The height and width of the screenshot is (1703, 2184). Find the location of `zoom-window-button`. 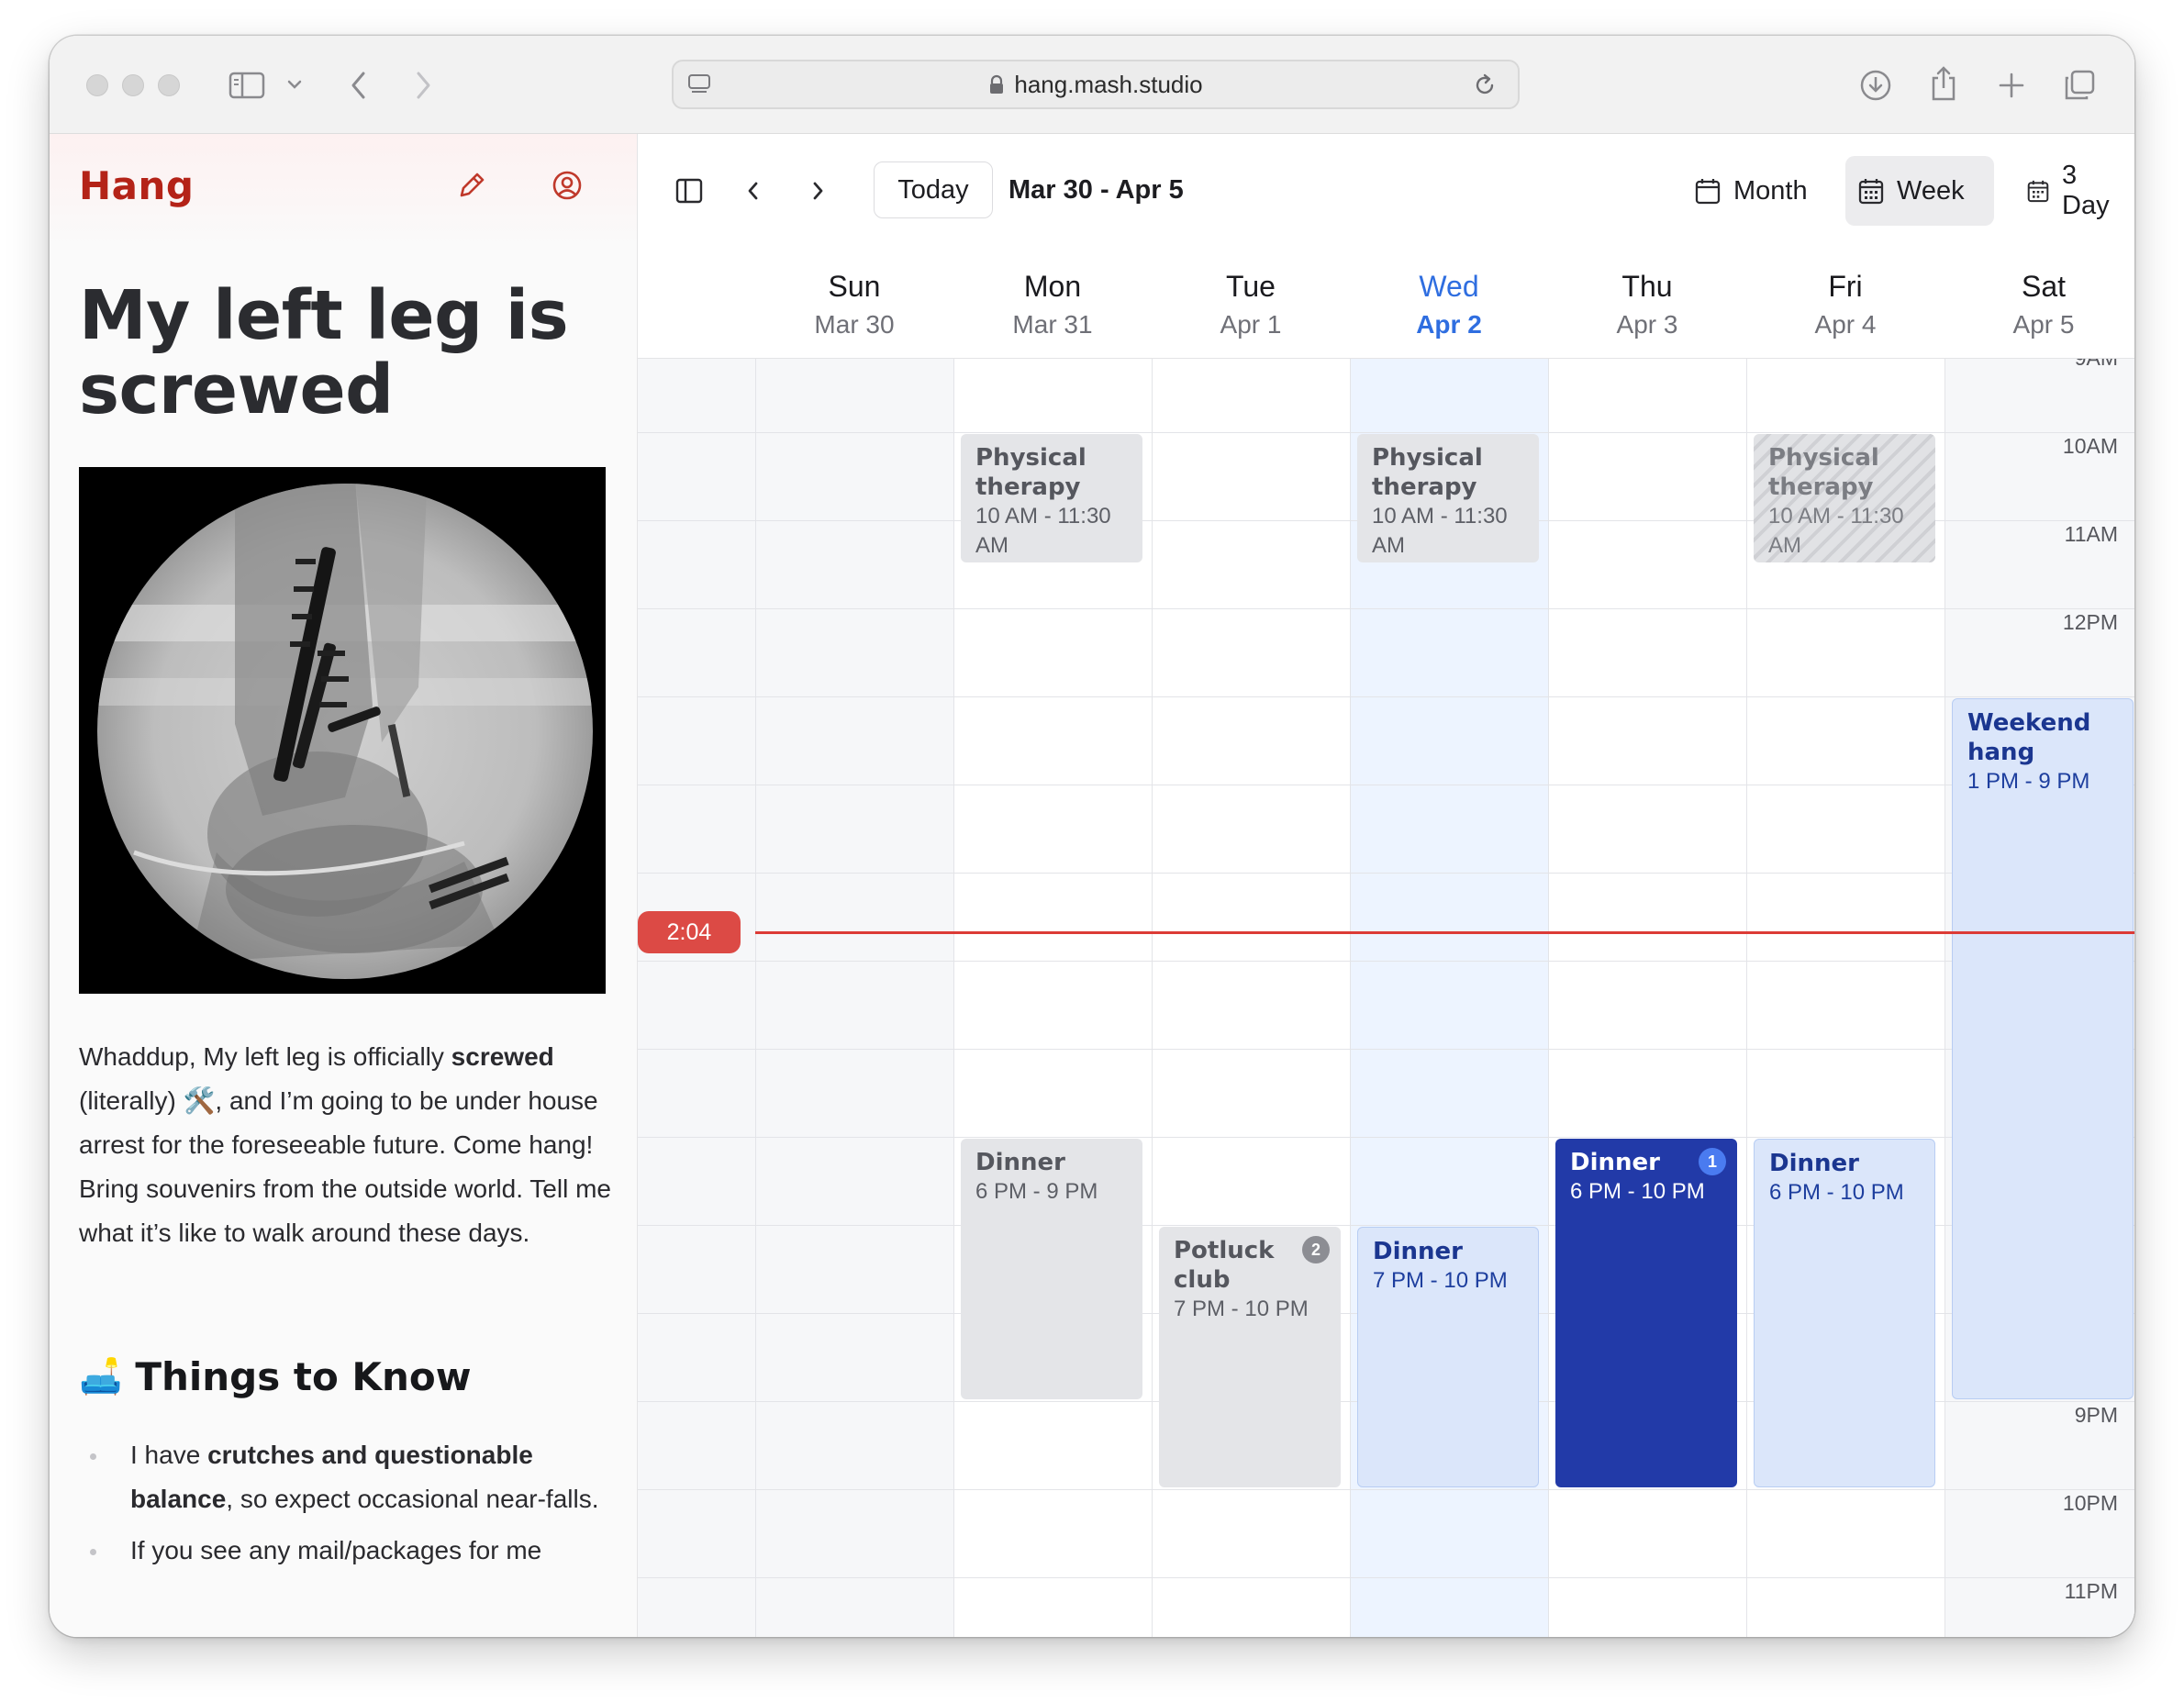

zoom-window-button is located at coordinates (169, 85).